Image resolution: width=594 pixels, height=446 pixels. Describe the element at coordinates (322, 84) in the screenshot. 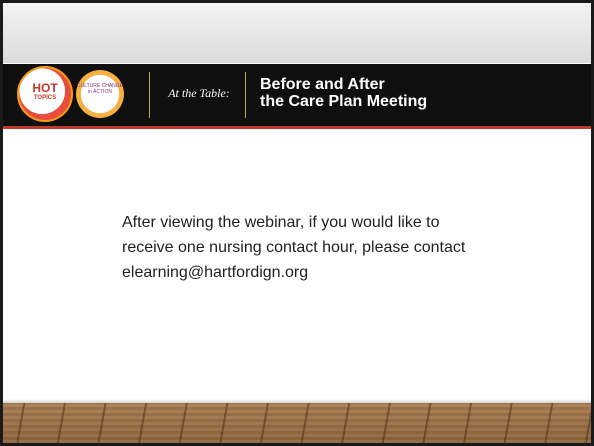

I see `slide-title-line-1: Before and After` at that location.